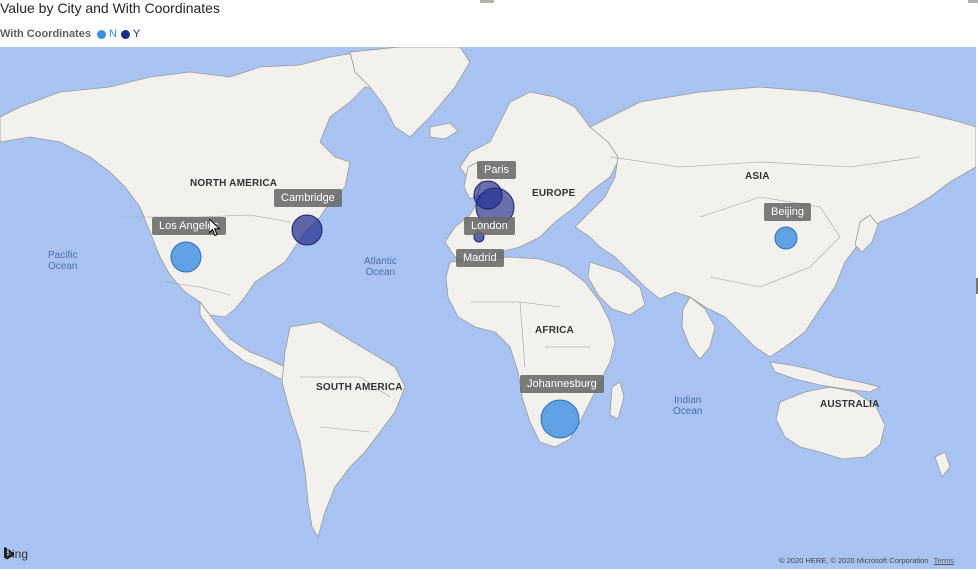 This screenshot has width=978, height=570. What do you see at coordinates (560, 419) in the screenshot?
I see `bubble-johannesburg` at bounding box center [560, 419].